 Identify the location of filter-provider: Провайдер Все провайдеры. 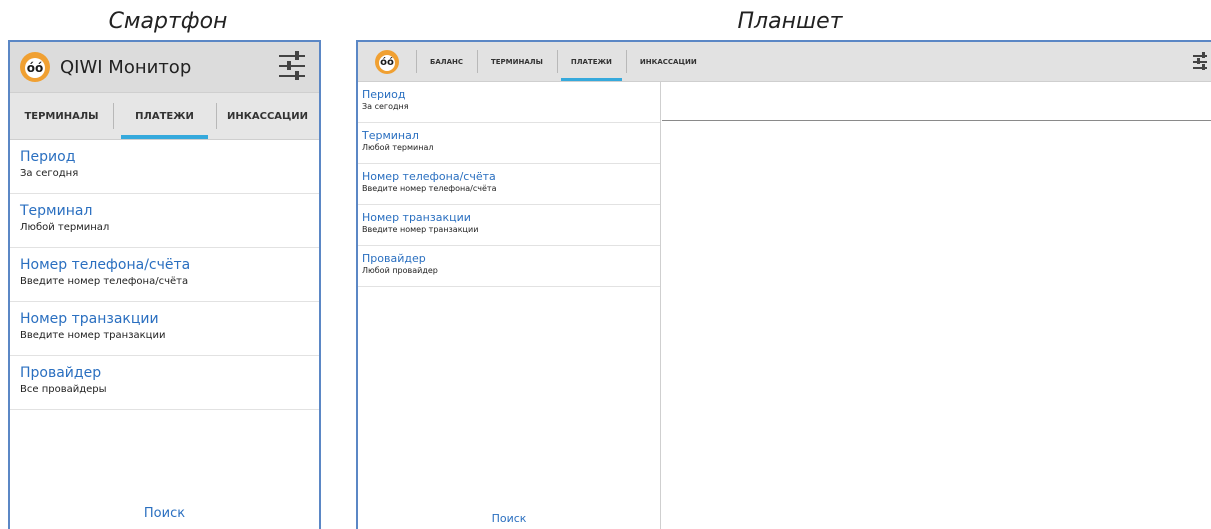
(164, 383).